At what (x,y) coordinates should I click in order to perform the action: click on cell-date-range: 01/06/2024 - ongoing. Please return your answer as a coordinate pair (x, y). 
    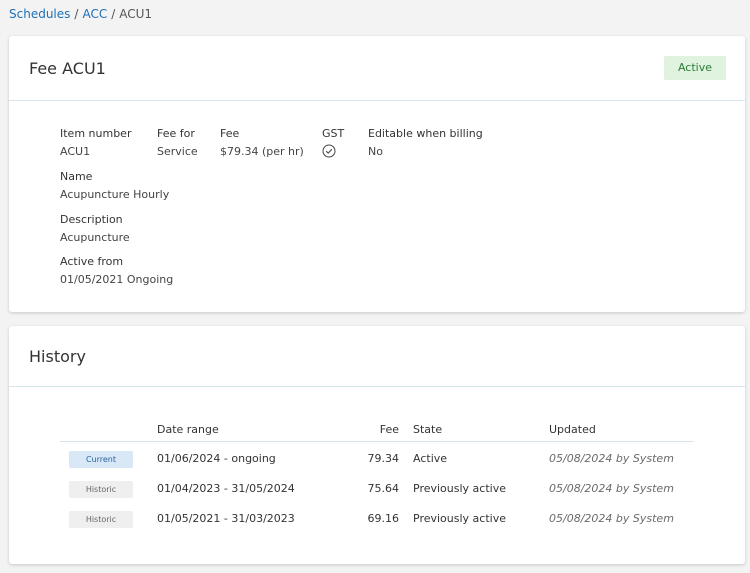
    Looking at the image, I should click on (216, 458).